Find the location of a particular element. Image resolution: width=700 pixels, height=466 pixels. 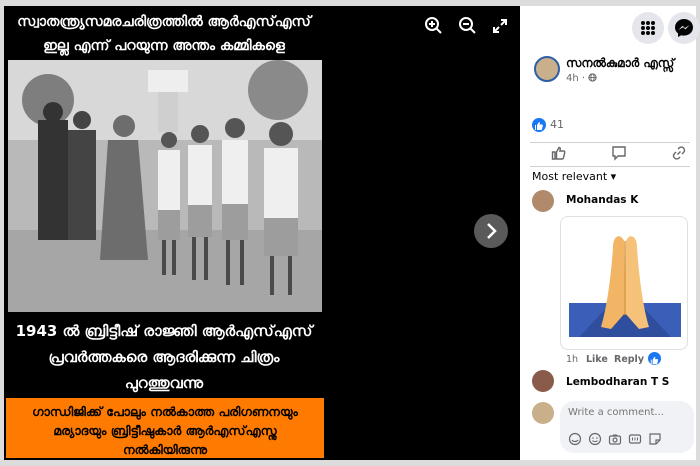

share-button is located at coordinates (679, 153).